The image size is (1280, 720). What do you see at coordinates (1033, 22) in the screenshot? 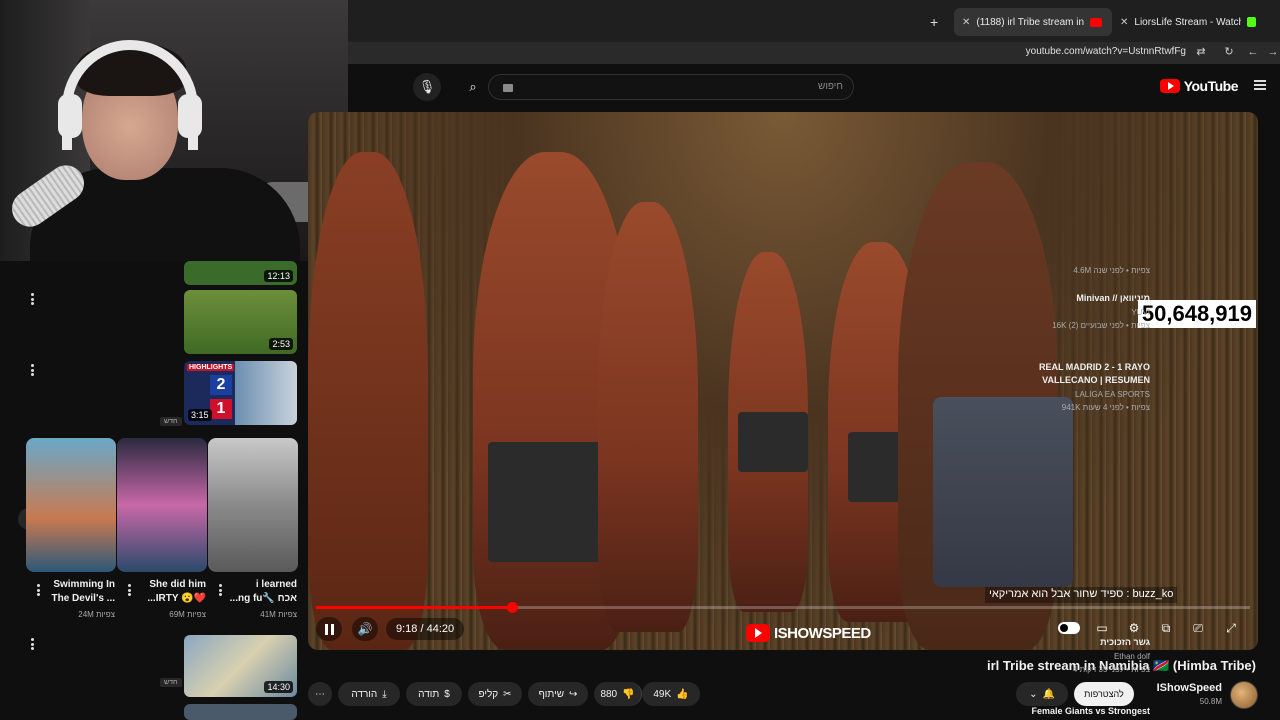
I see `tab-active: ✕ (1188) irl Tribe stream in Na` at bounding box center [1033, 22].